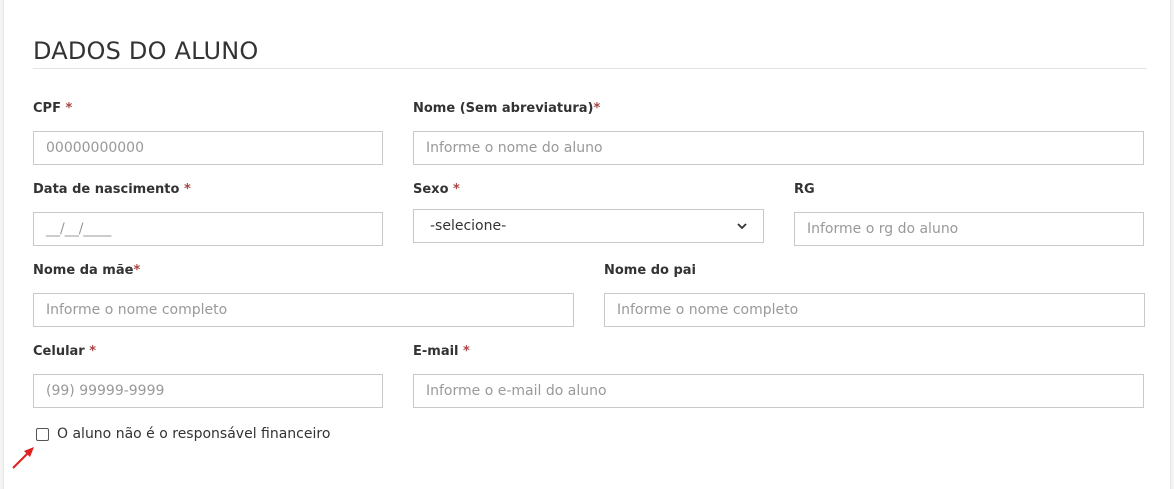 The image size is (1174, 489). Describe the element at coordinates (468, 226) in the screenshot. I see `sexo-selected-value: -selecione-` at that location.